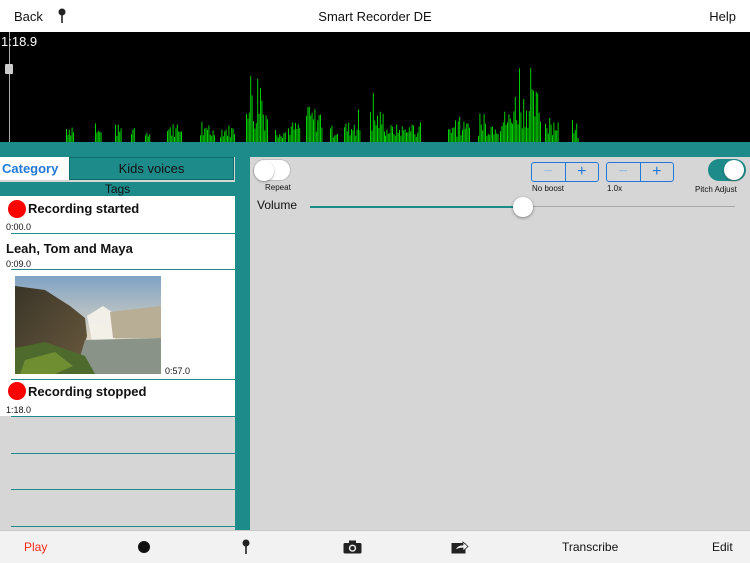  I want to click on pin-icon, so click(246, 547).